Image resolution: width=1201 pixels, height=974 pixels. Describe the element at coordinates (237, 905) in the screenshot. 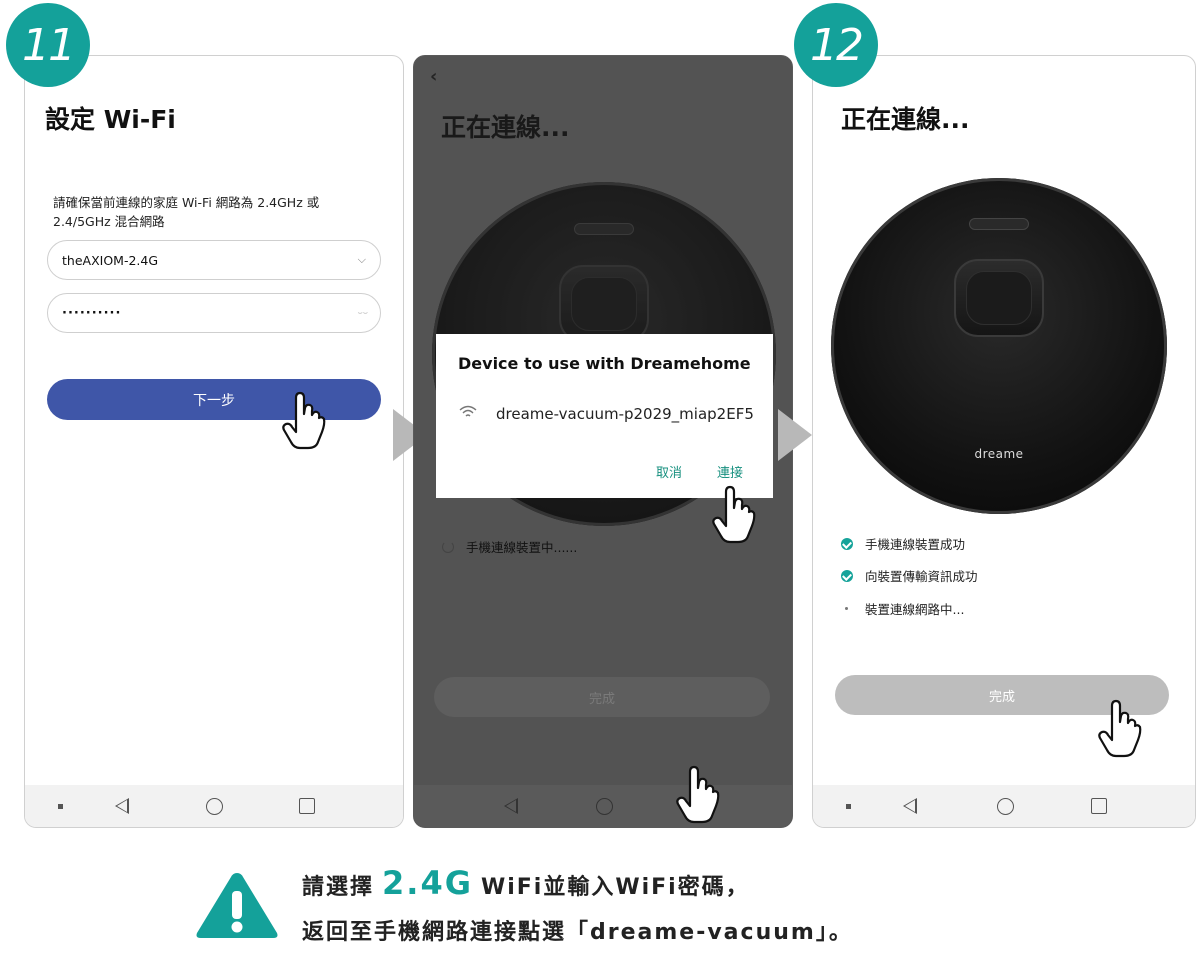

I see `warning-triangle-icon` at that location.